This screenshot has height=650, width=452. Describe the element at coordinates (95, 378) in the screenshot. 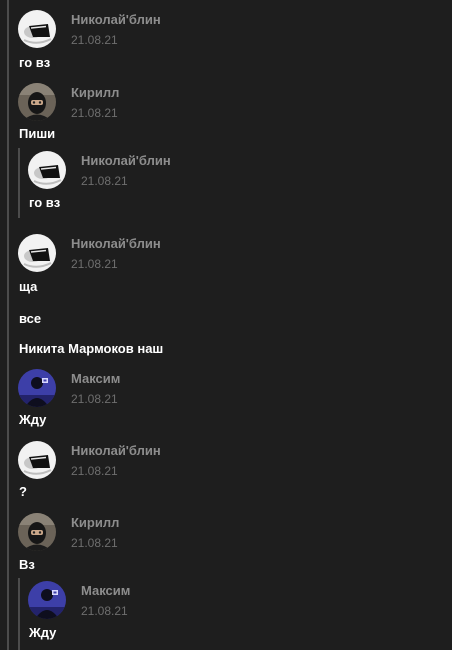

I see `message-author: Максим` at that location.